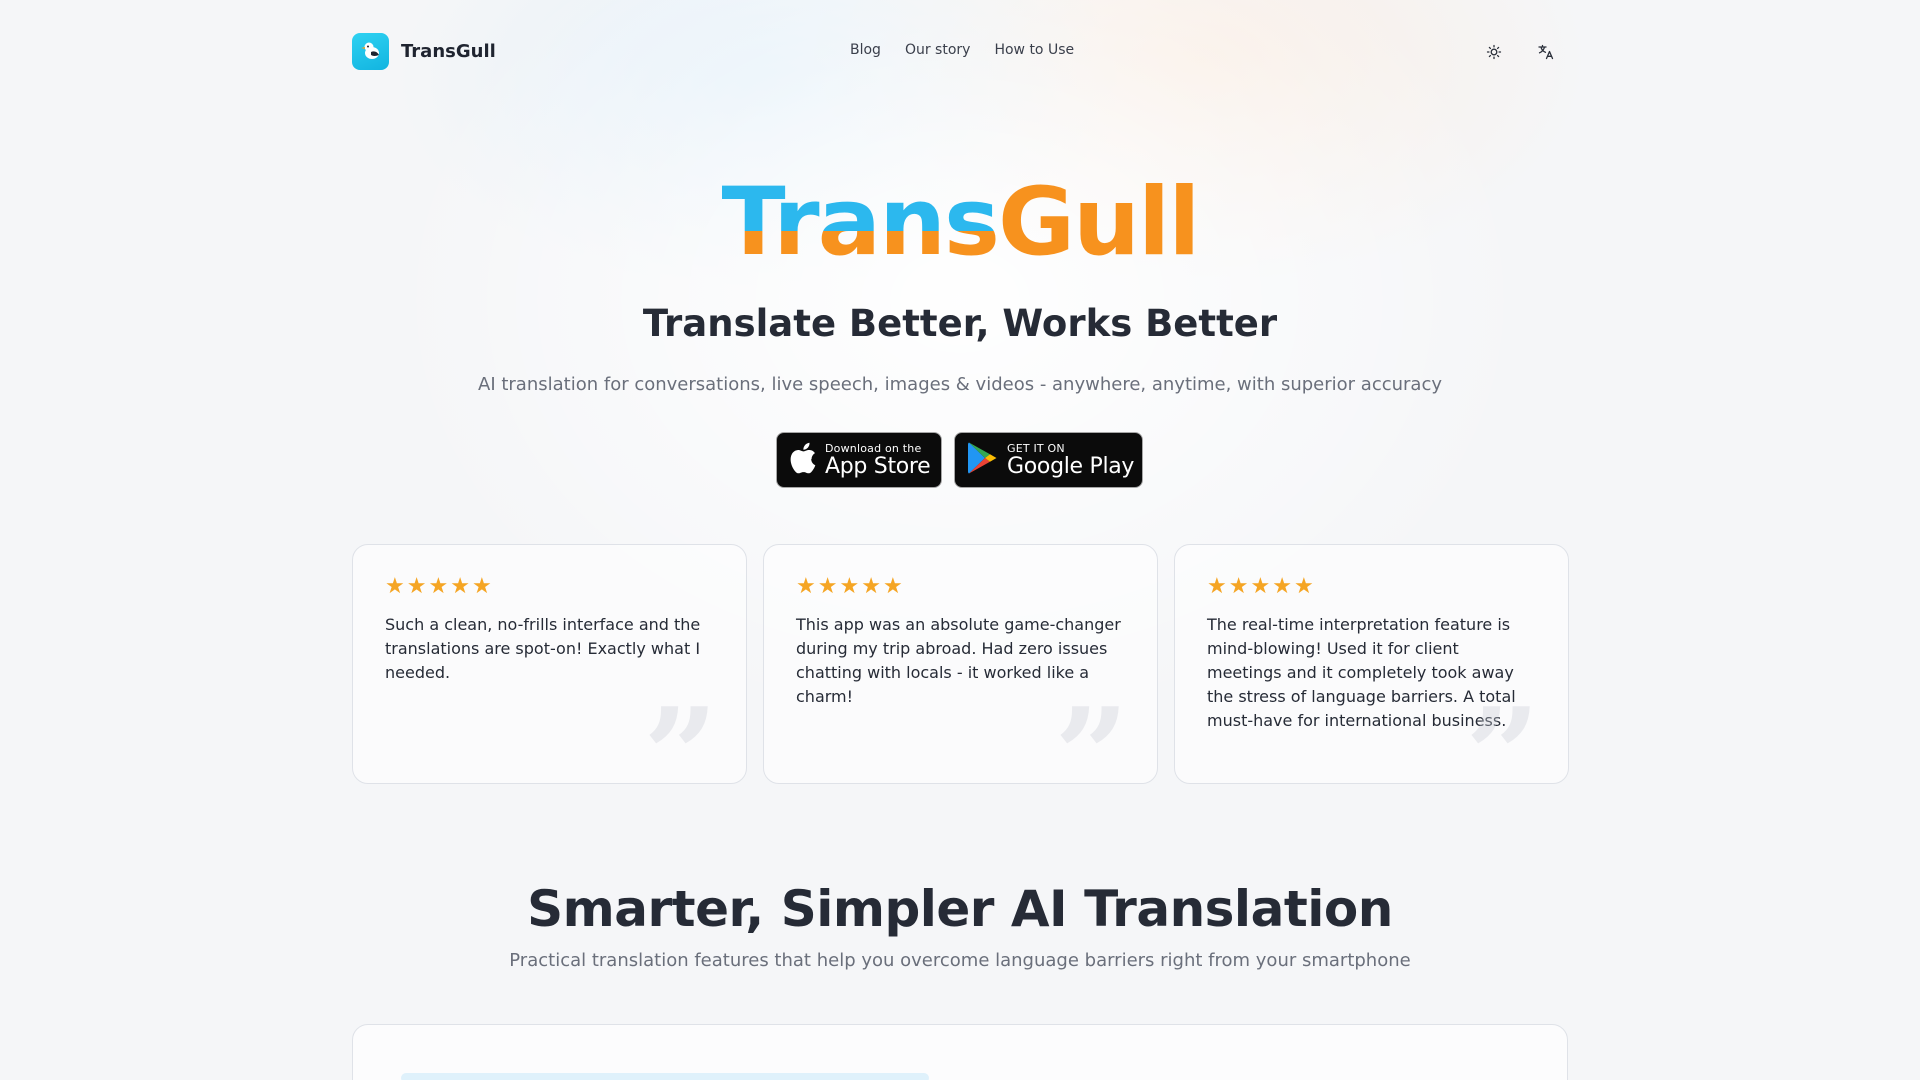 Image resolution: width=1920 pixels, height=1080 pixels. Describe the element at coordinates (1546, 52) in the screenshot. I see `translate-icon` at that location.